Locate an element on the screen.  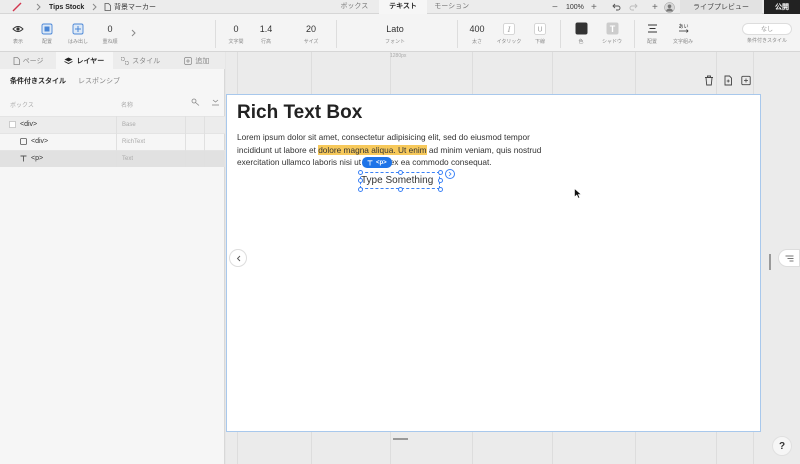
zoom-out-button: − is located at coordinates (555, 7).